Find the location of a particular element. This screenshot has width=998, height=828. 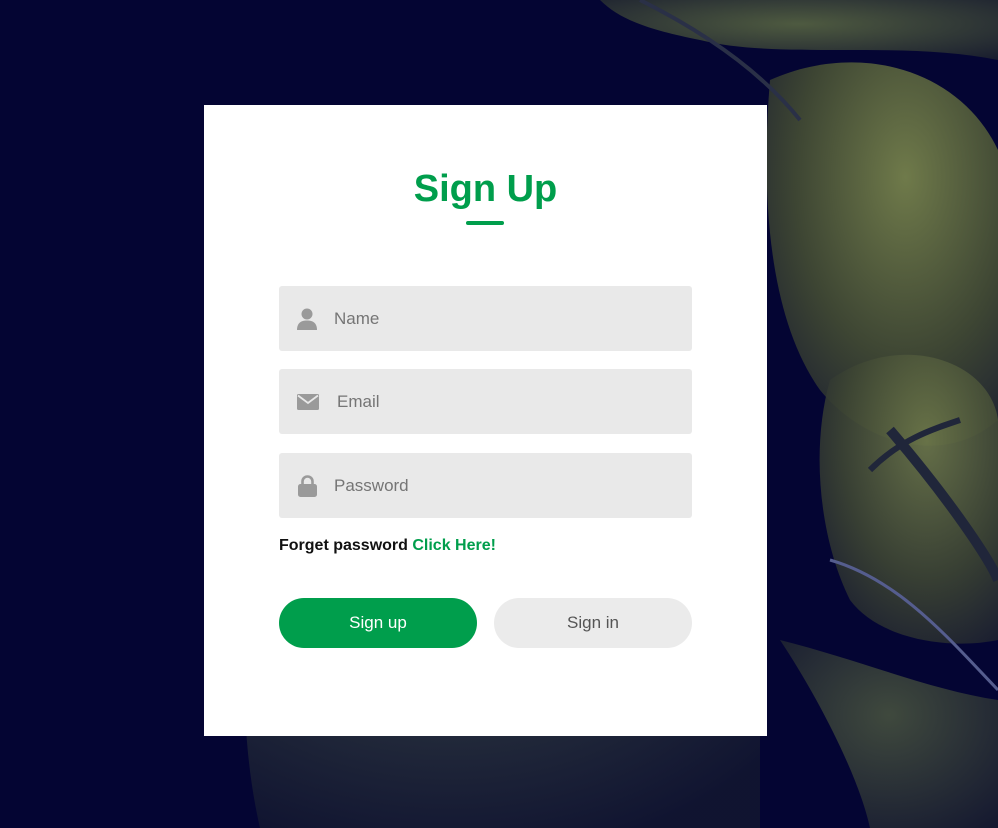

sign-in-button: Sign in is located at coordinates (593, 623).